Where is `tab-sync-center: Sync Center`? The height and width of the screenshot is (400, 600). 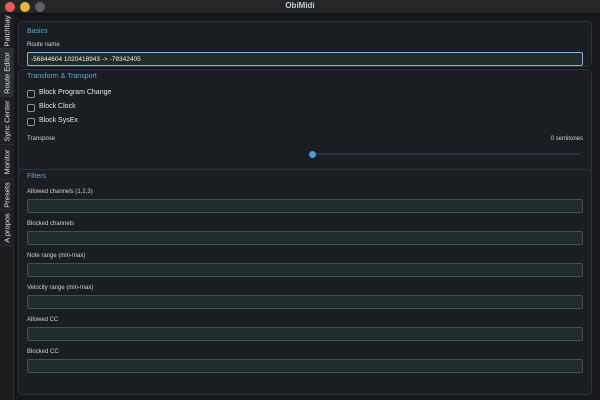
tab-sync-center: Sync Center is located at coordinates (7, 121).